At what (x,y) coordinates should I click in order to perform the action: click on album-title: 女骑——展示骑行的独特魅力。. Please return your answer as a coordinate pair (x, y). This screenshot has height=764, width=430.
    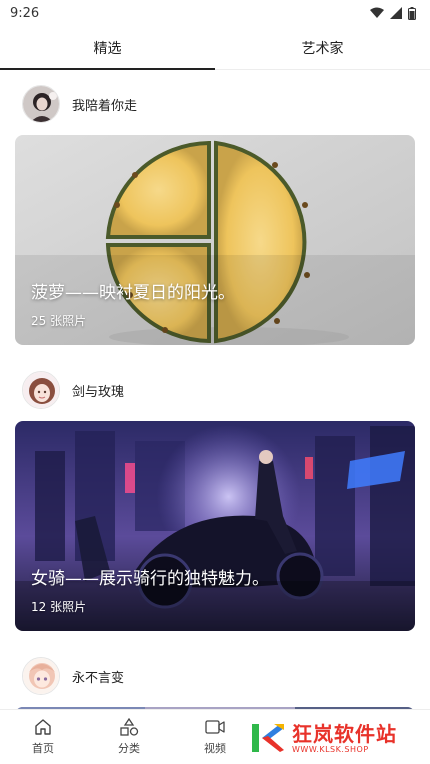
    Looking at the image, I should click on (150, 579).